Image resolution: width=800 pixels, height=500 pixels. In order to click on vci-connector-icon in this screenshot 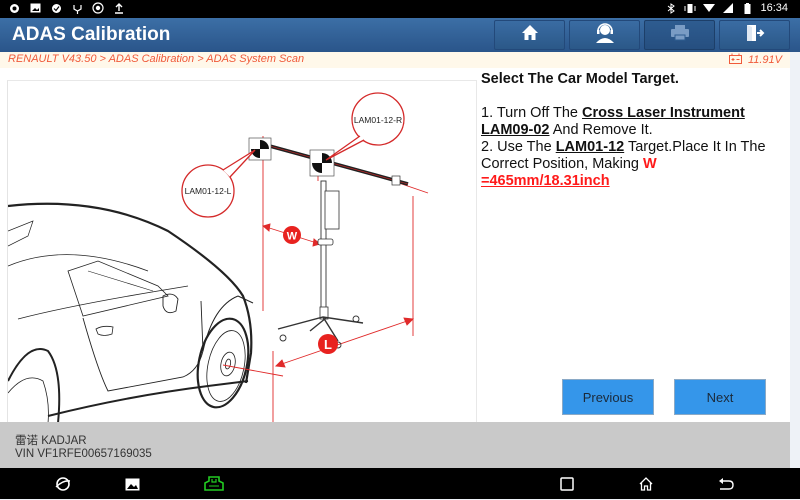, I will do `click(214, 484)`.